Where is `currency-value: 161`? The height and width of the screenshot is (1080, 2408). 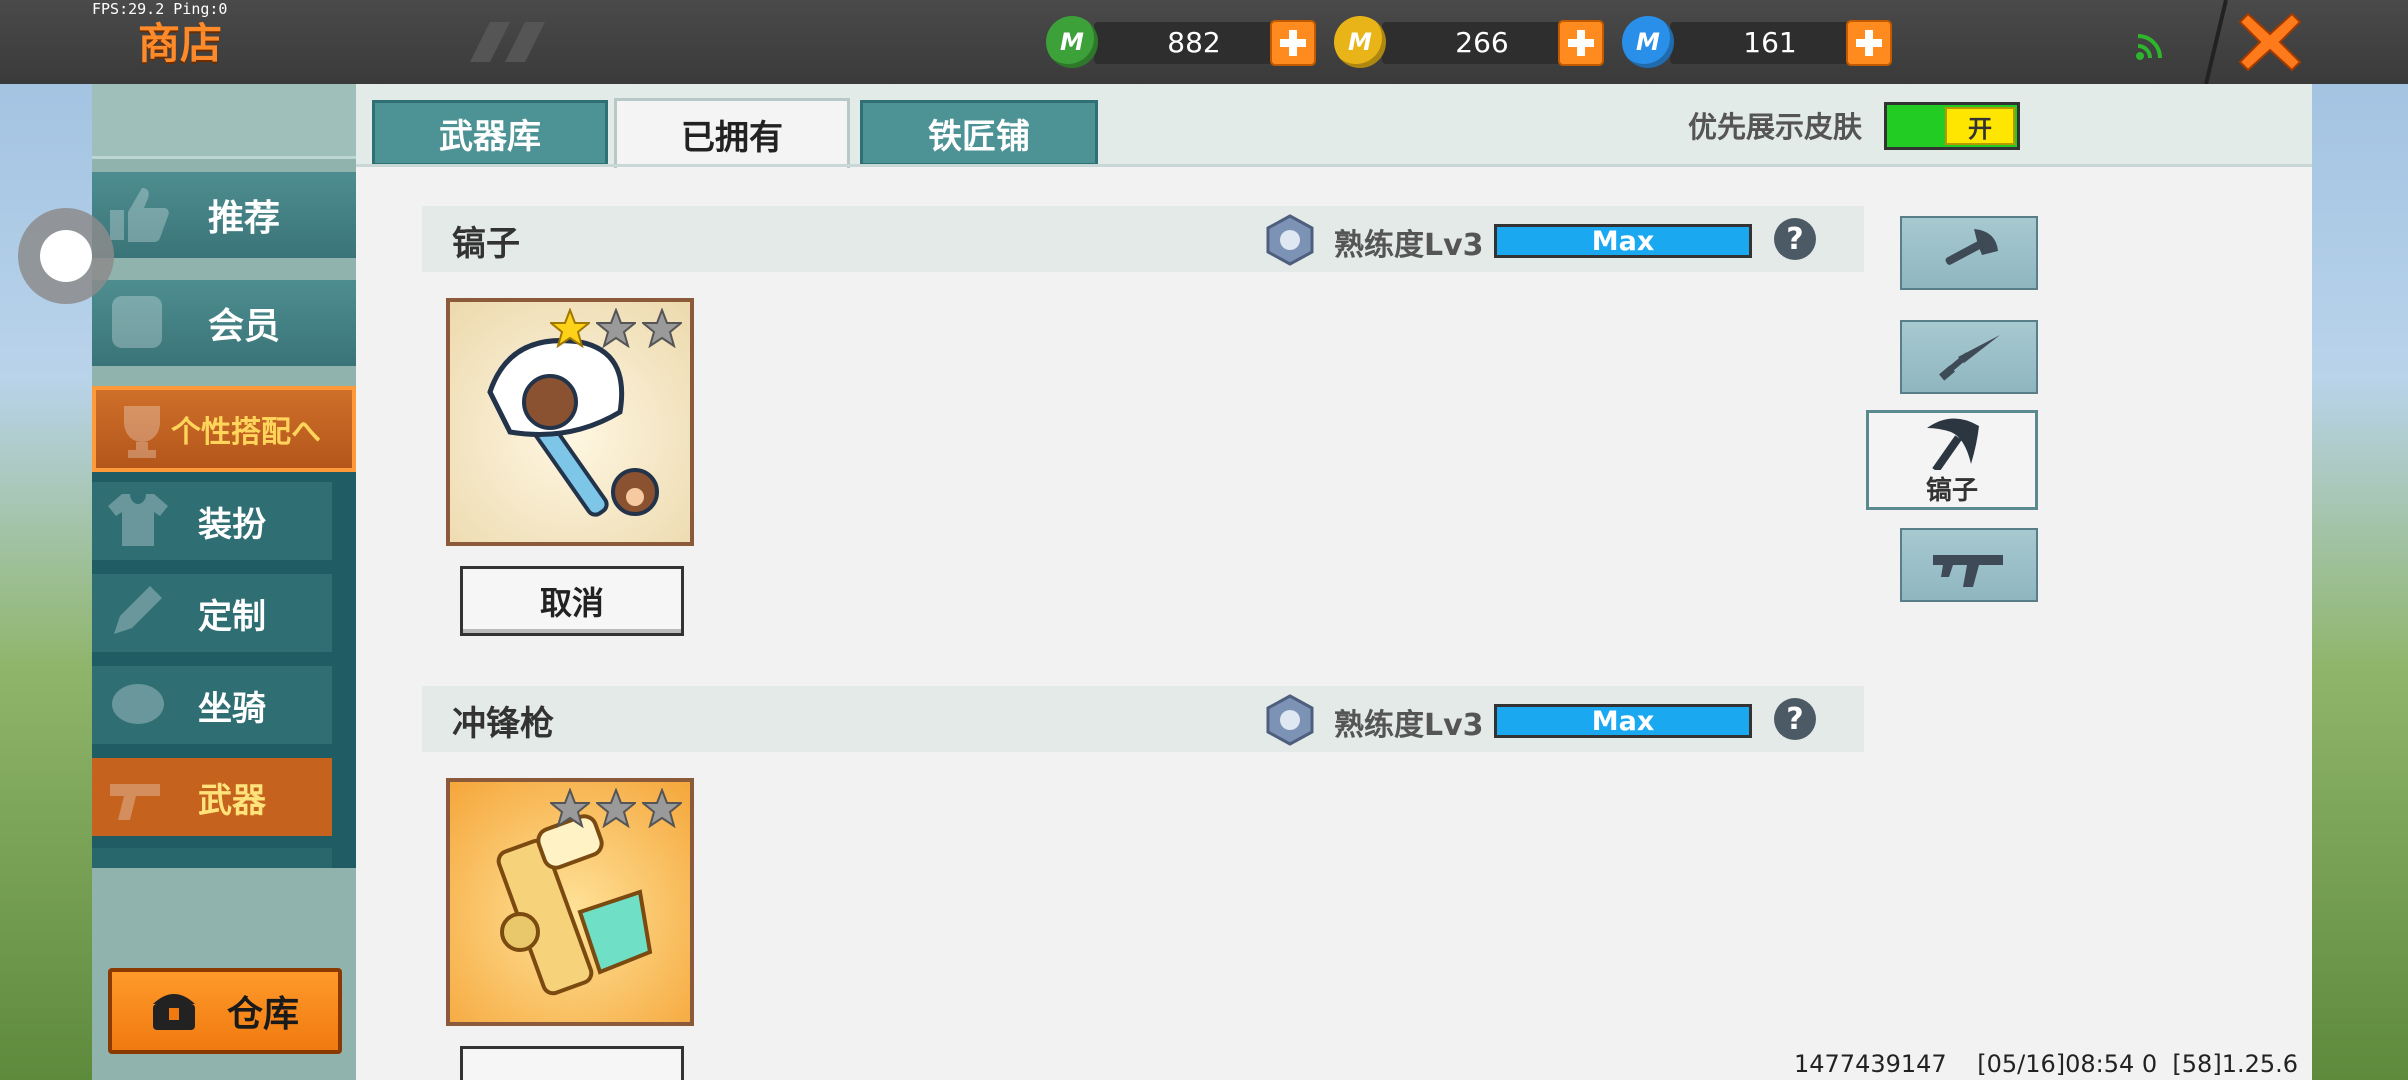
currency-value: 161 is located at coordinates (1770, 42).